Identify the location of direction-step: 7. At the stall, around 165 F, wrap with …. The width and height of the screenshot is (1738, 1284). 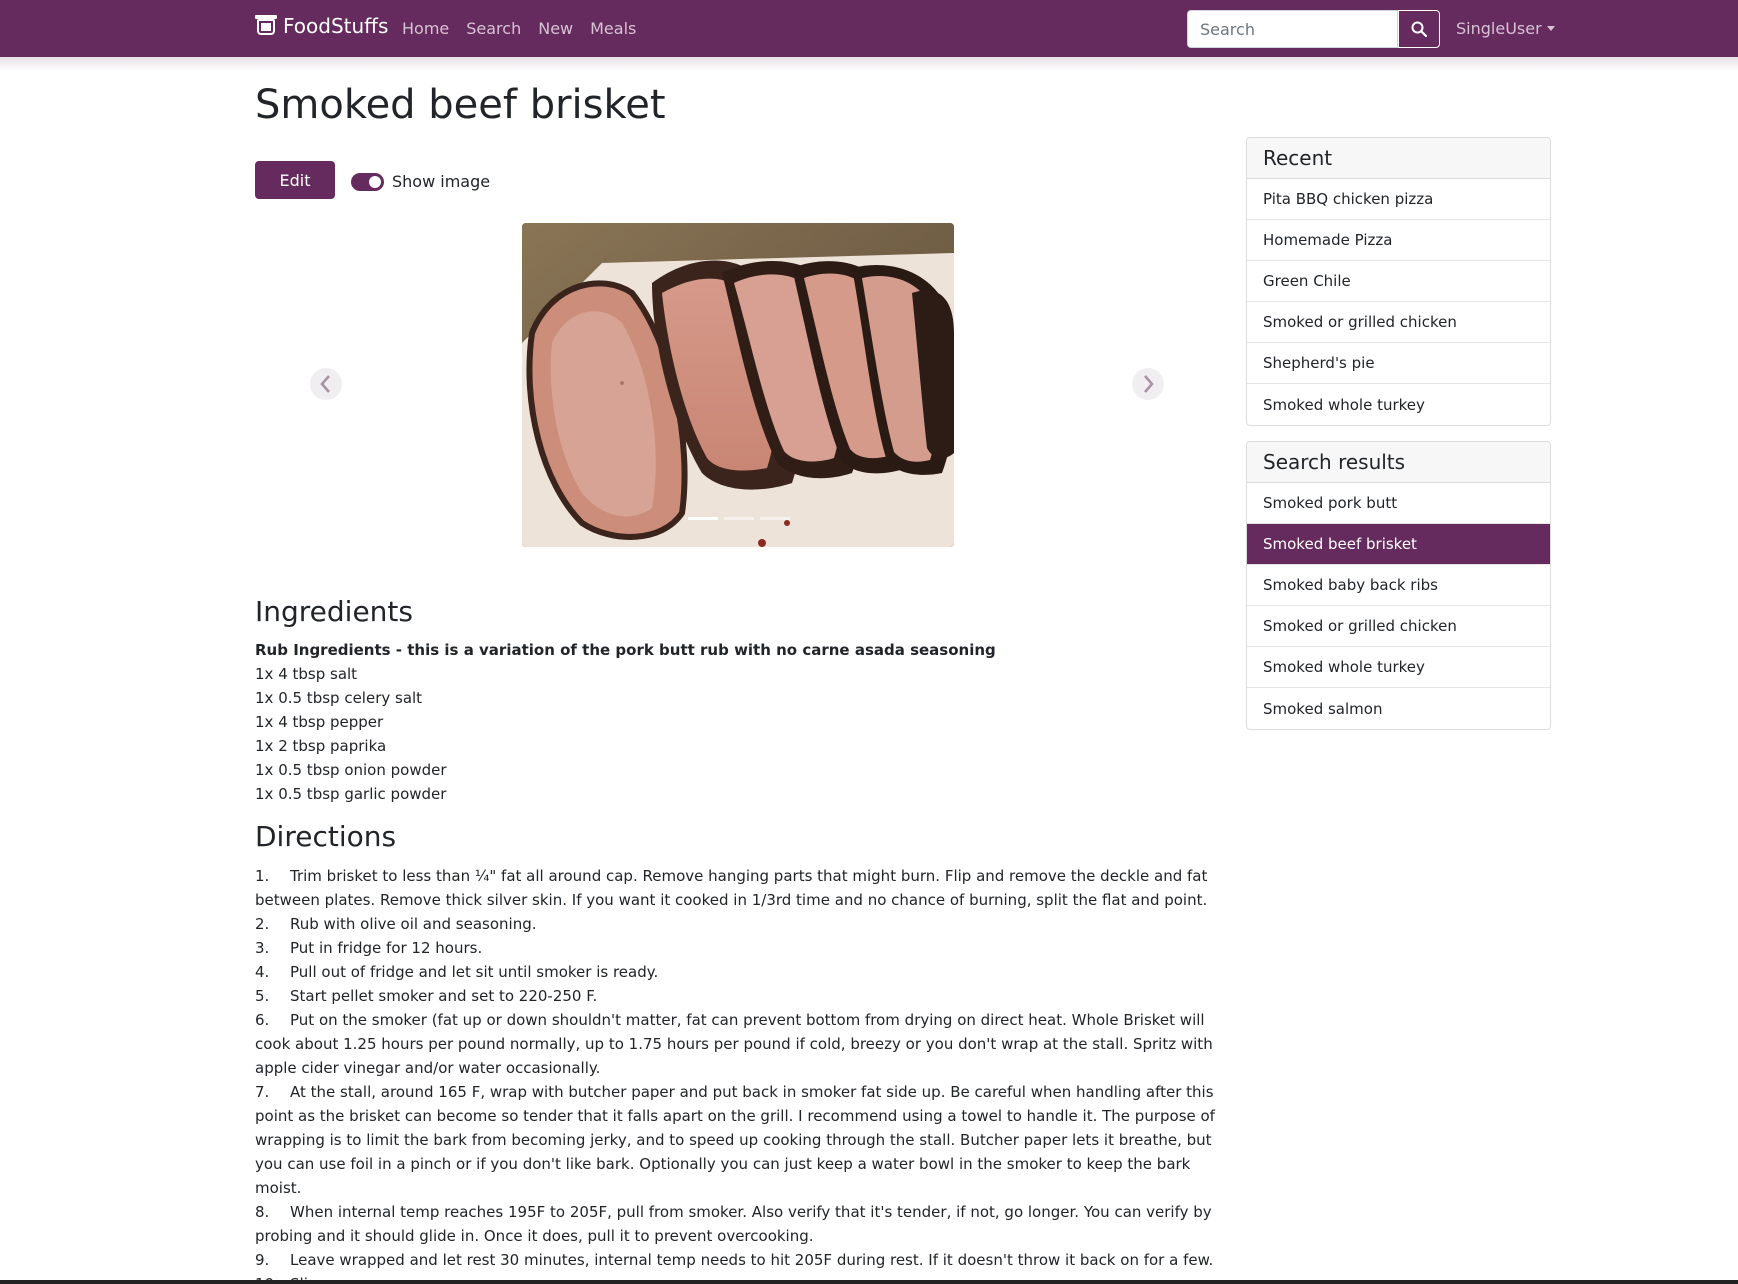
(735, 1140).